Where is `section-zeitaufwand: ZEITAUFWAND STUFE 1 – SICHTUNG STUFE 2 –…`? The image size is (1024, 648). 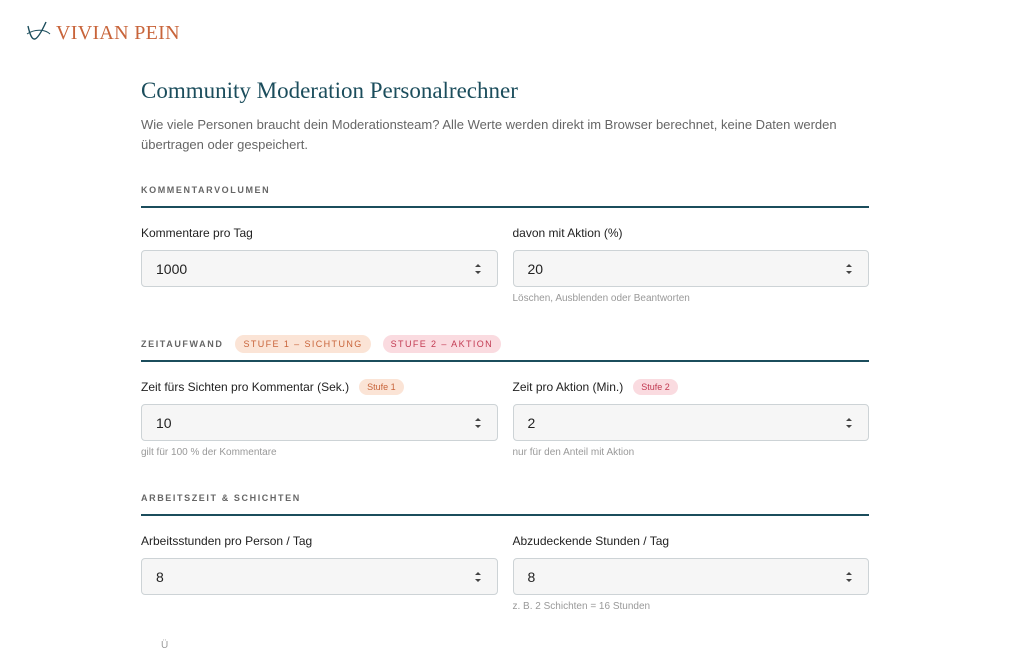
section-zeitaufwand: ZEITAUFWAND STUFE 1 – SICHTUNG STUFE 2 –… is located at coordinates (505, 397).